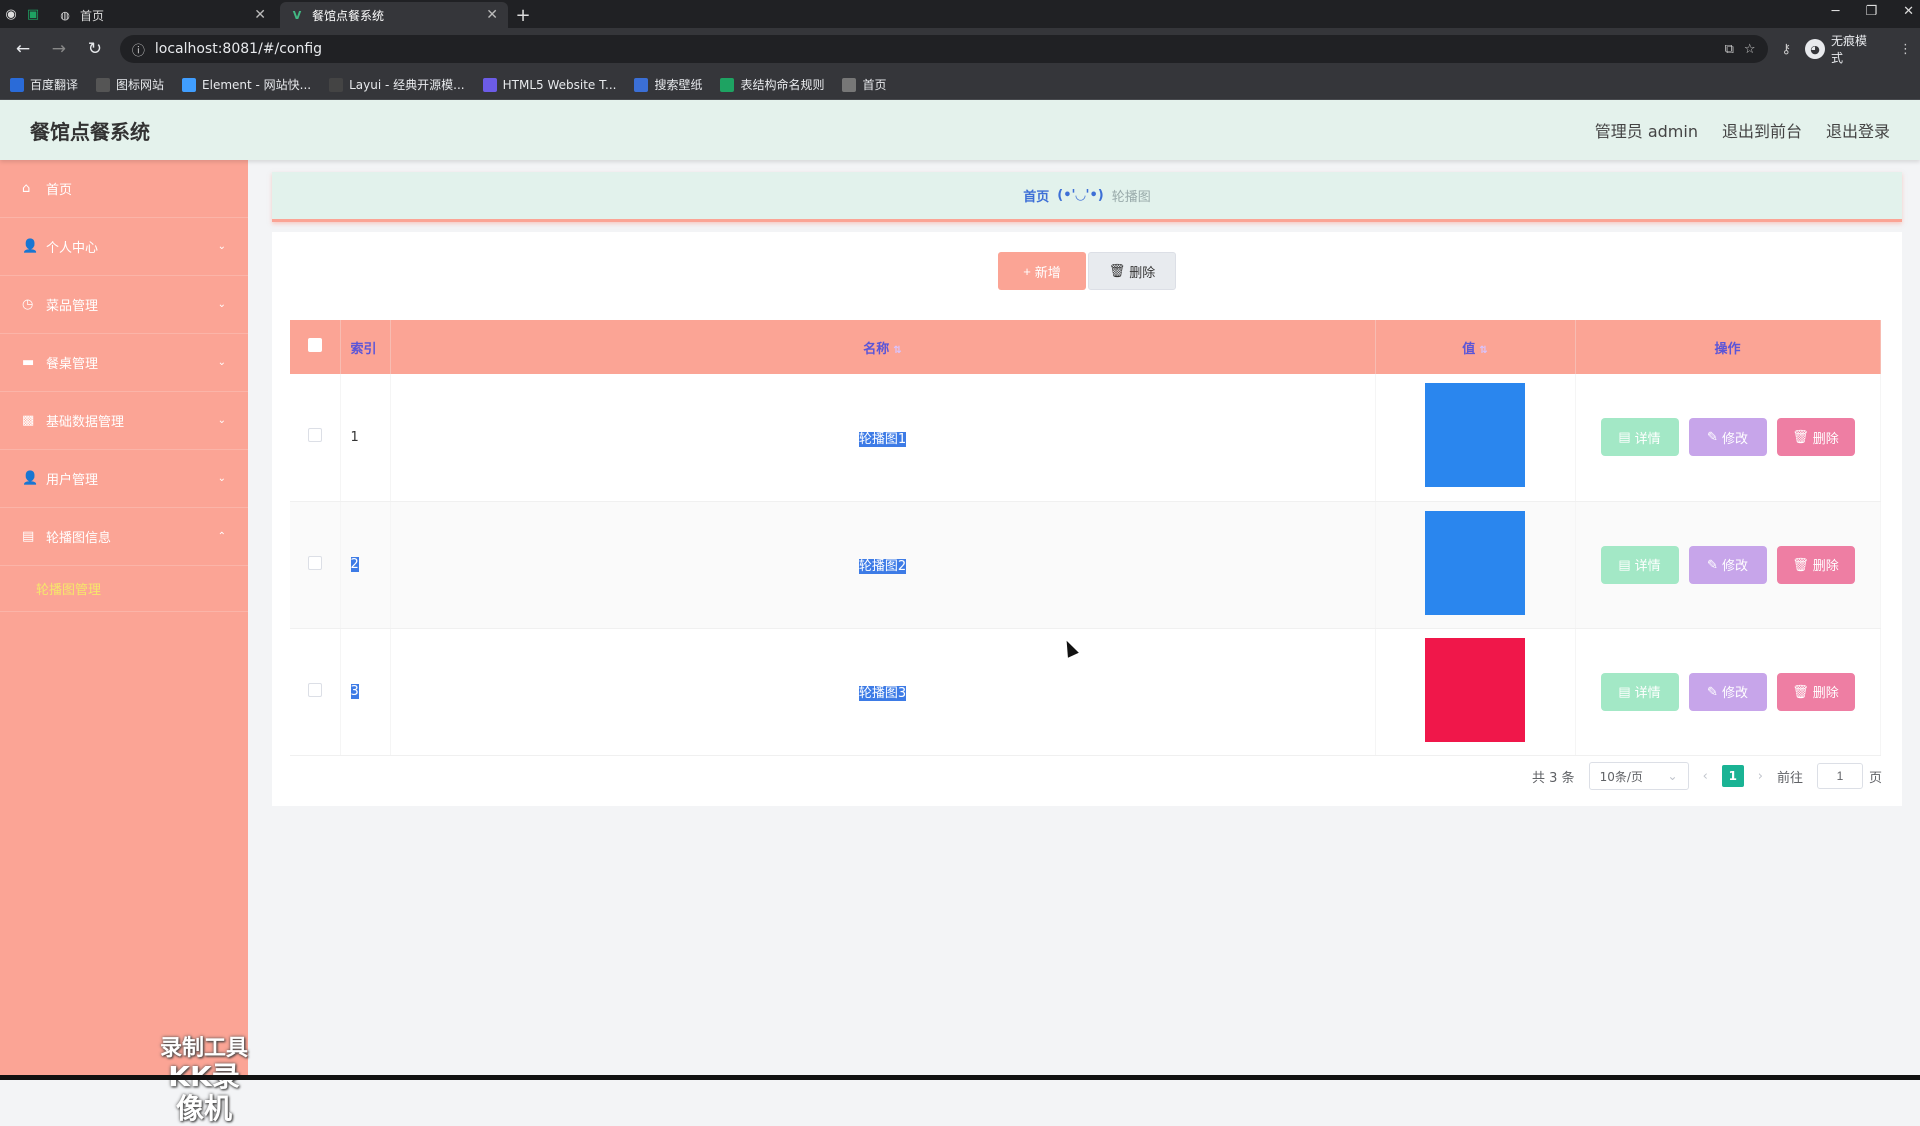  What do you see at coordinates (365, 347) in the screenshot?
I see `header-index: 索引` at bounding box center [365, 347].